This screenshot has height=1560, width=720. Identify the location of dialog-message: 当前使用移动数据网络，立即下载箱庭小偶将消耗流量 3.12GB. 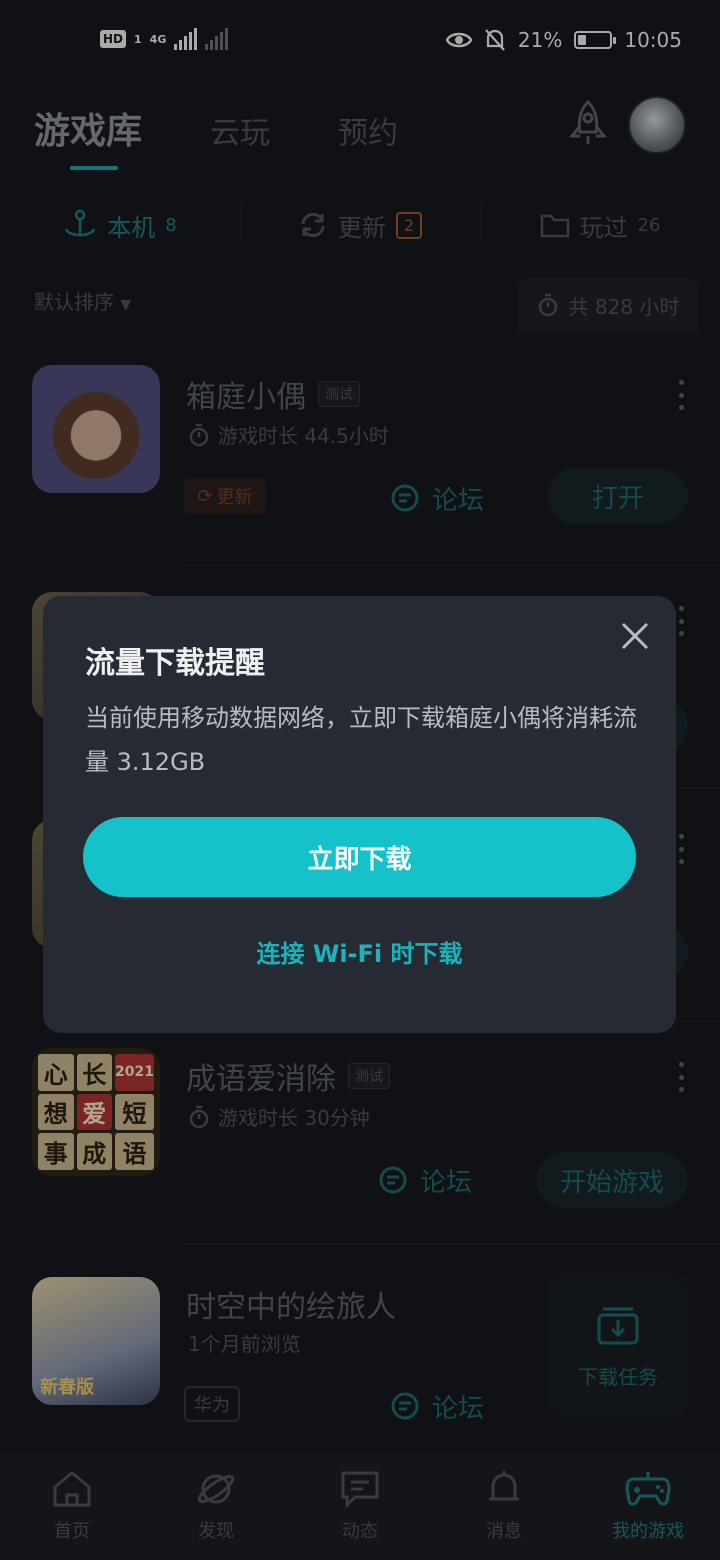
(361, 740).